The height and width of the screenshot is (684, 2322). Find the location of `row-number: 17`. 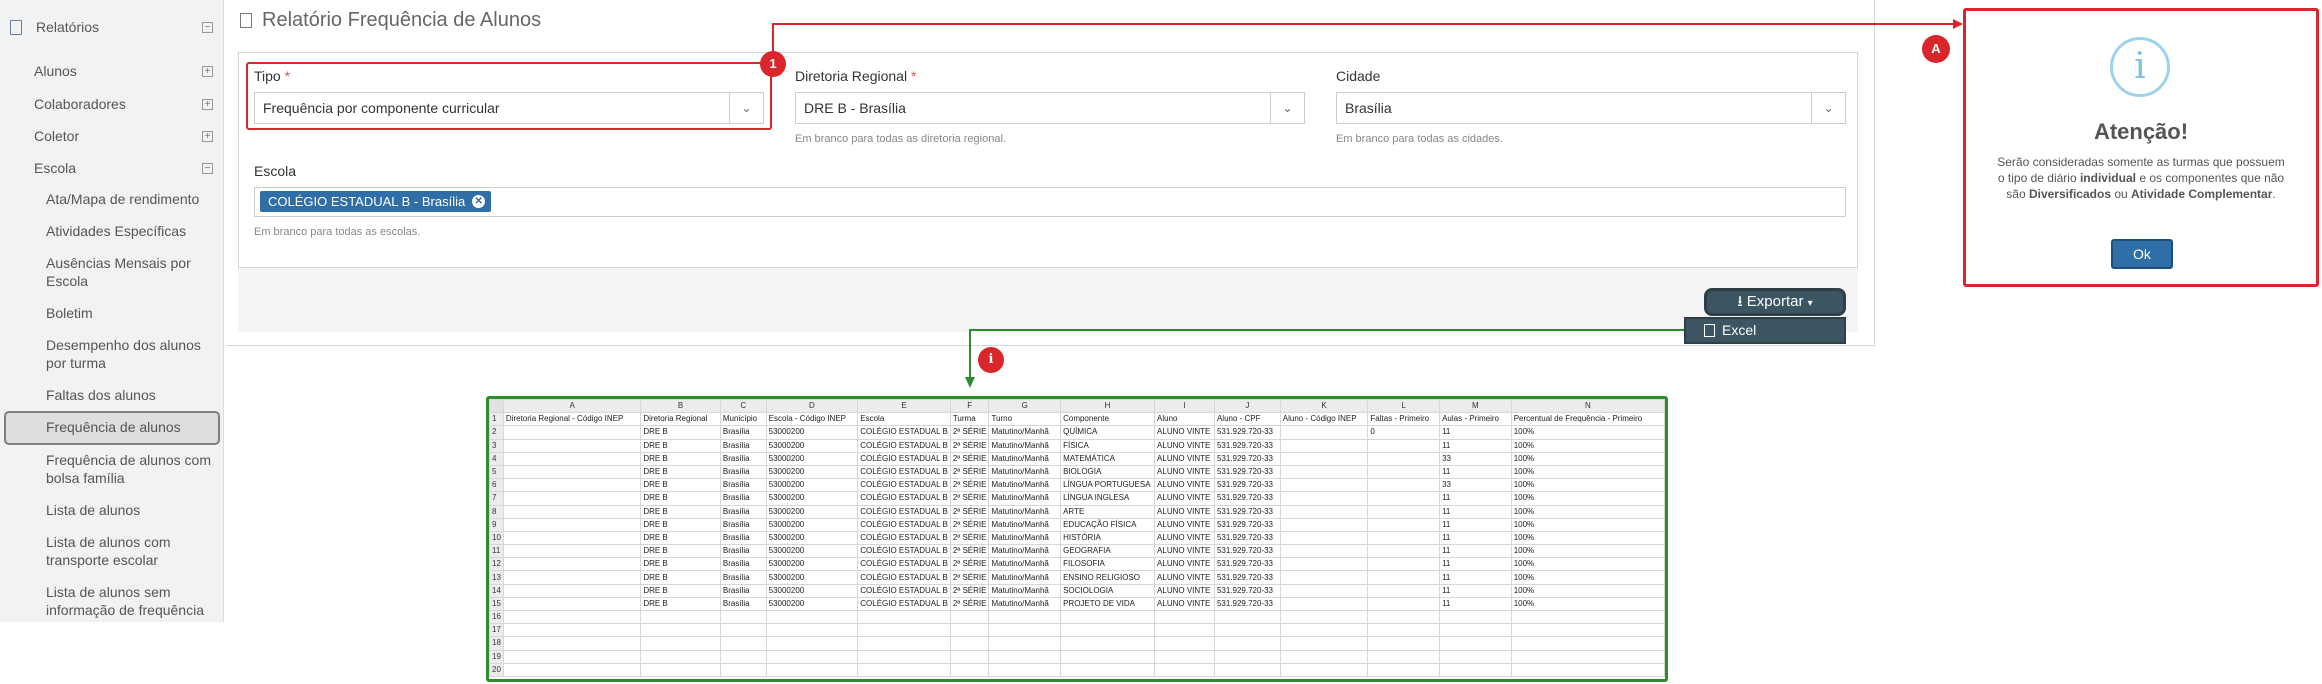

row-number: 17 is located at coordinates (496, 630).